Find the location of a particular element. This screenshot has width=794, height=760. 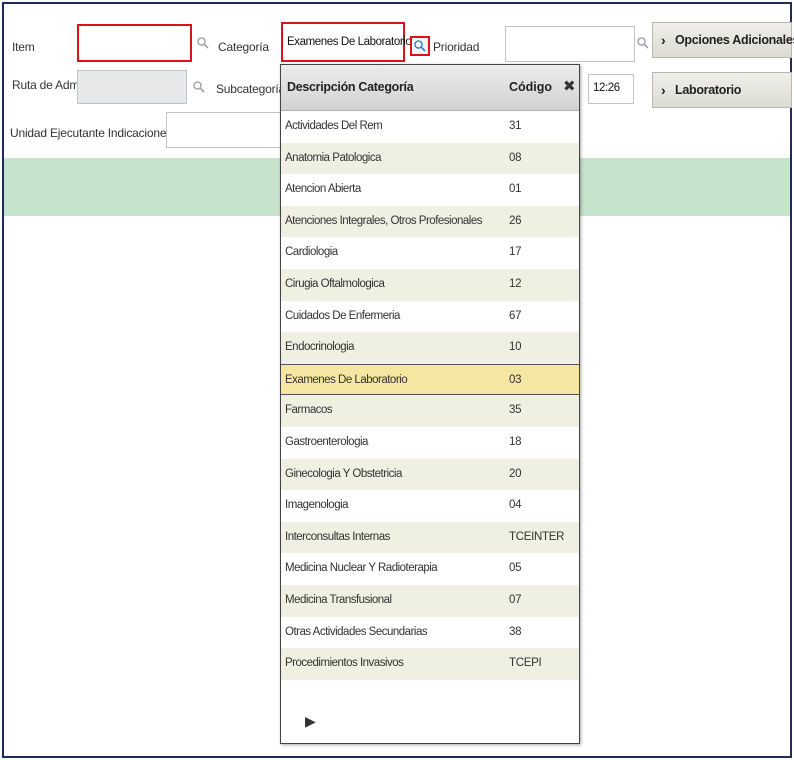

prioridad-label: Prioridad is located at coordinates (456, 47).